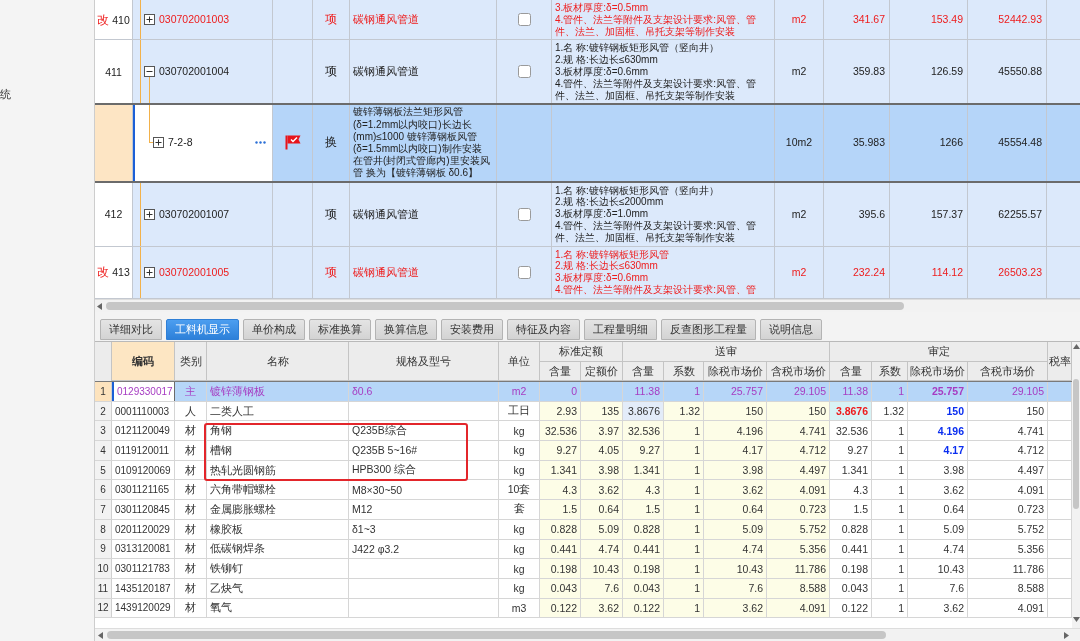 The height and width of the screenshot is (641, 1080). What do you see at coordinates (423, 214) in the screenshot?
I see `item-name: 碳钢通风管道` at bounding box center [423, 214].